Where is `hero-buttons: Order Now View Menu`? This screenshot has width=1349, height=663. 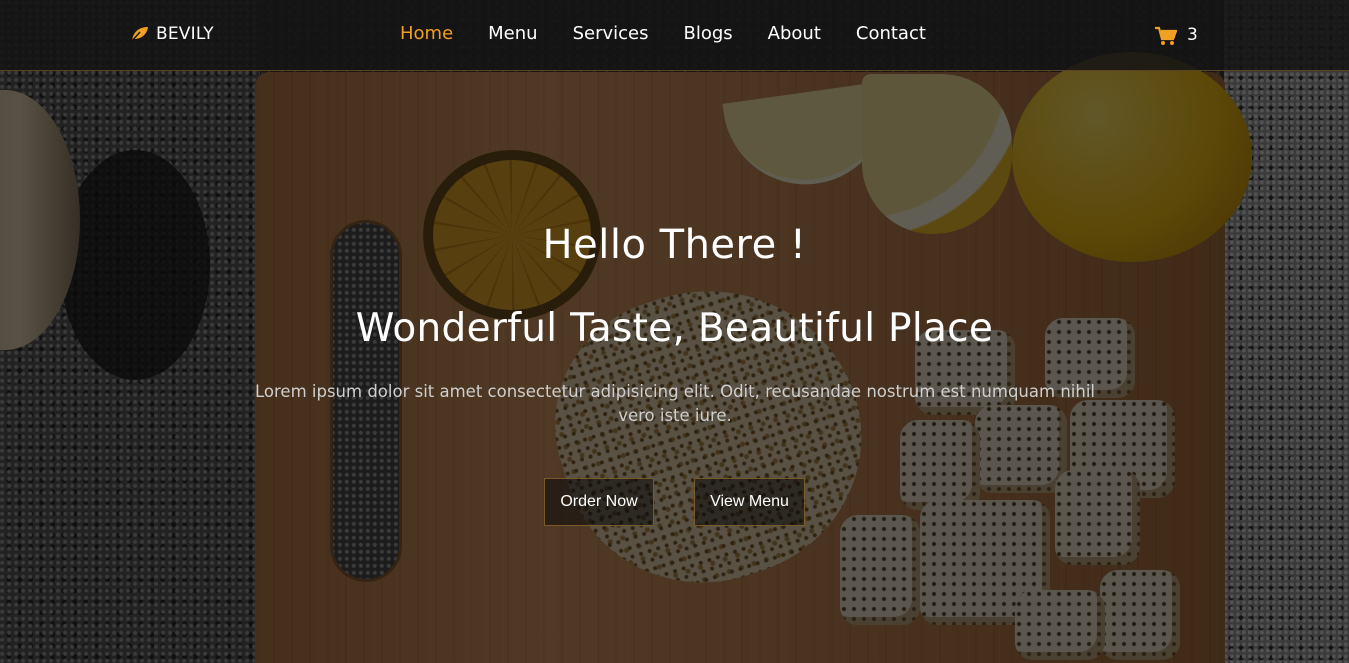 hero-buttons: Order Now View Menu is located at coordinates (674, 502).